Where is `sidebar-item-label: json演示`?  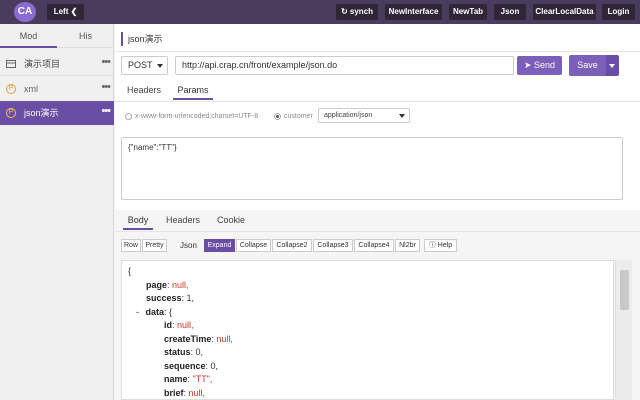 sidebar-item-label: json演示 is located at coordinates (41, 113).